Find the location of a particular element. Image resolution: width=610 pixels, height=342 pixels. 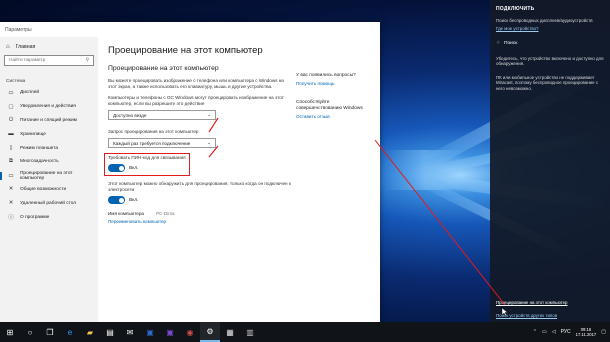

gear-icon: ⚙ is located at coordinates (210, 331).